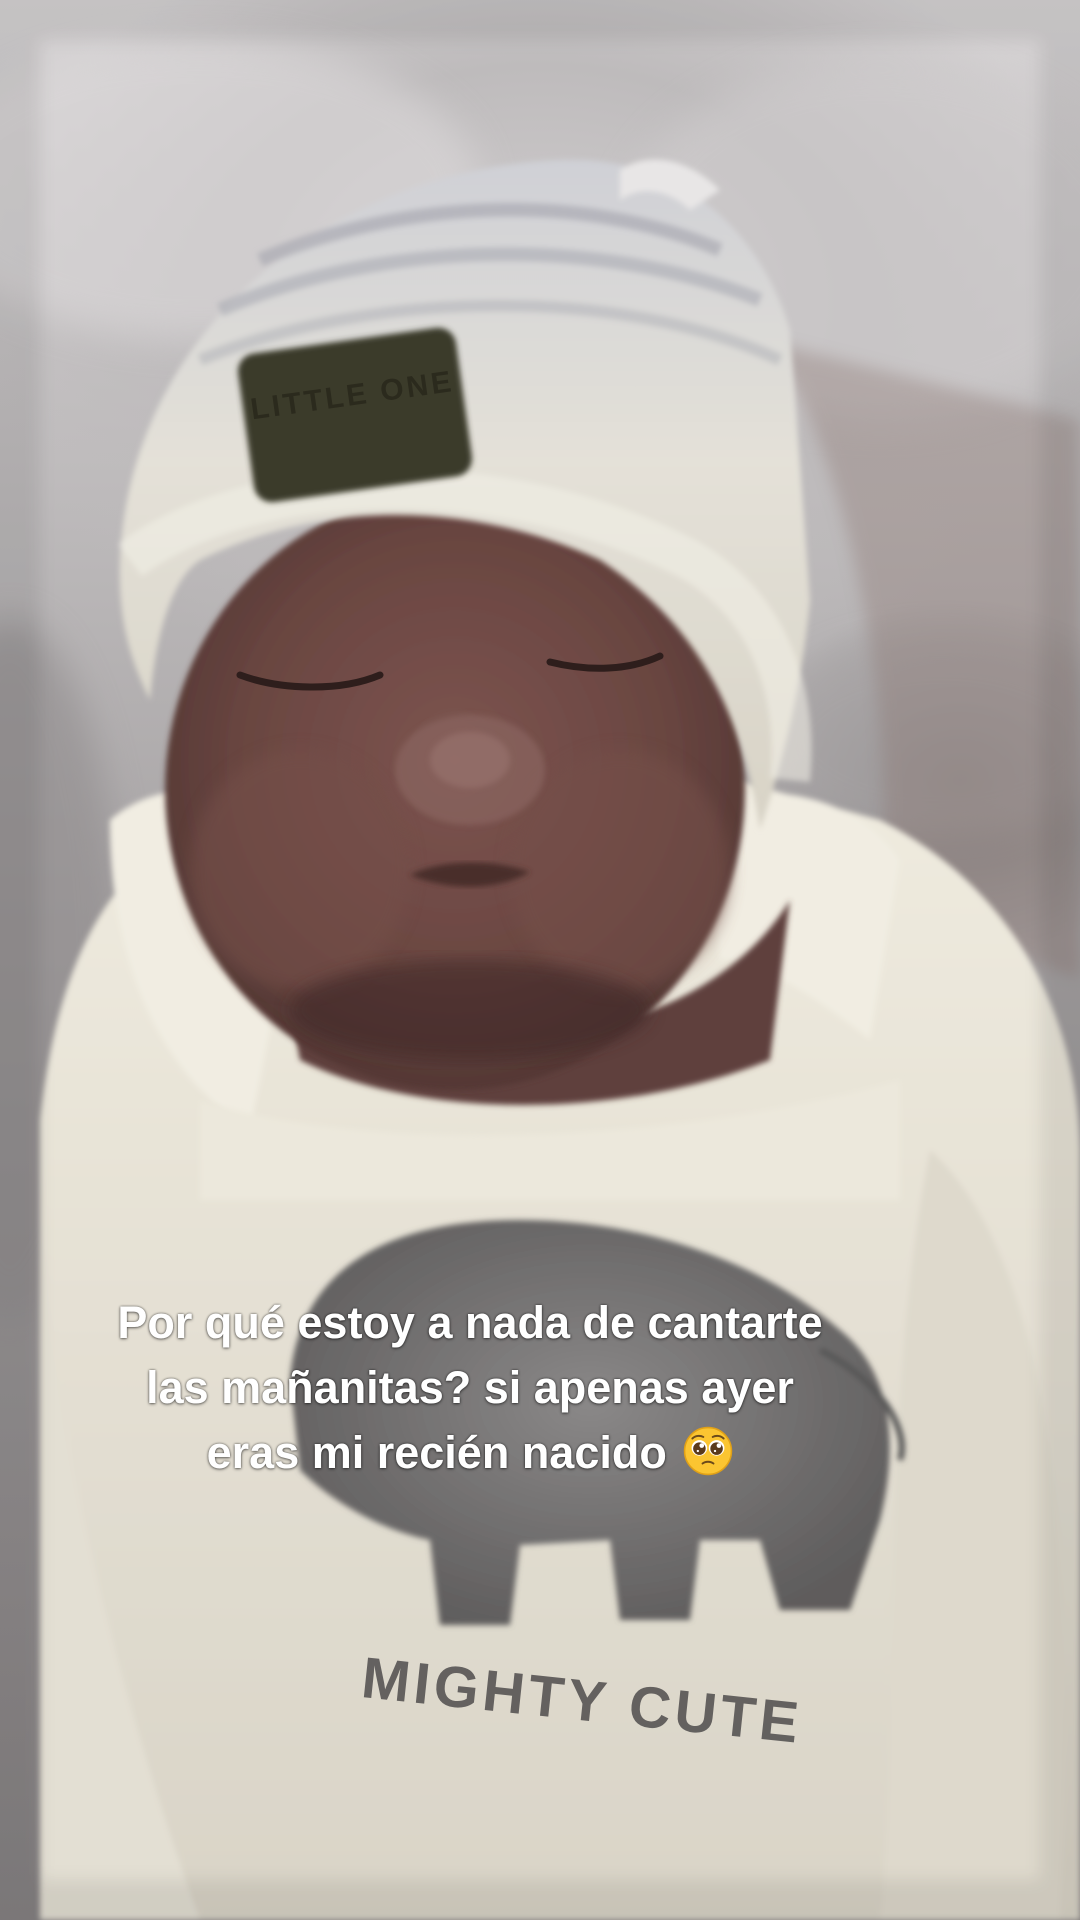 Image resolution: width=1080 pixels, height=1920 pixels. What do you see at coordinates (355, 415) in the screenshot?
I see `hat-patch: LITTLE ONE` at bounding box center [355, 415].